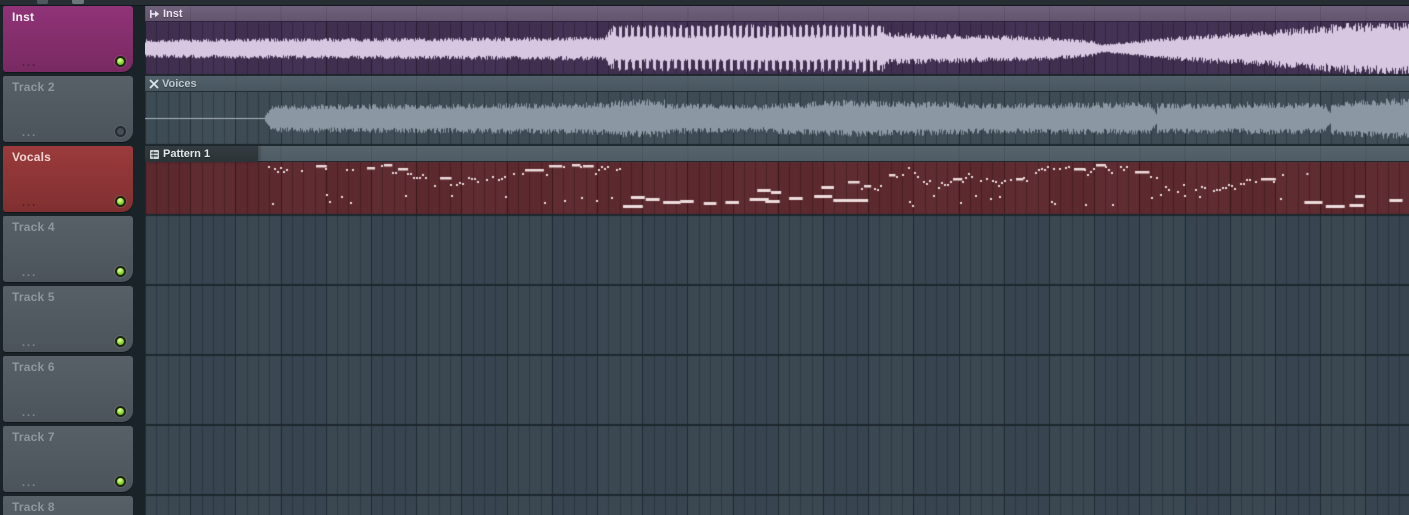  I want to click on clip-name-plate: Pattern 1, so click(201, 154).